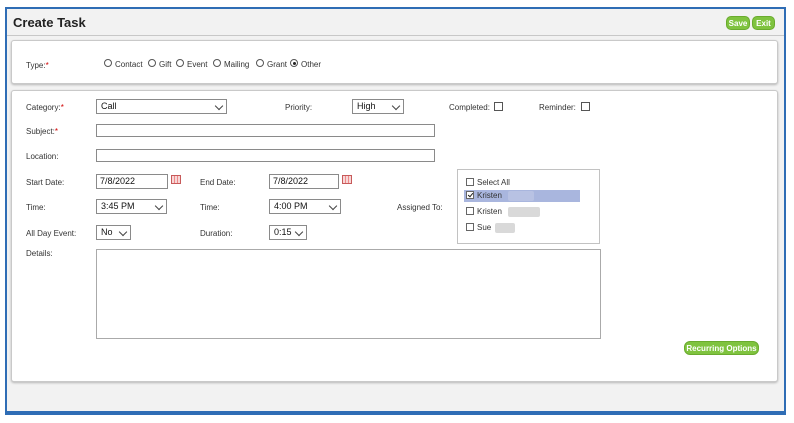 Image resolution: width=794 pixels, height=423 pixels. Describe the element at coordinates (420, 207) in the screenshot. I see `assigned-to-label: Assigned To:` at that location.